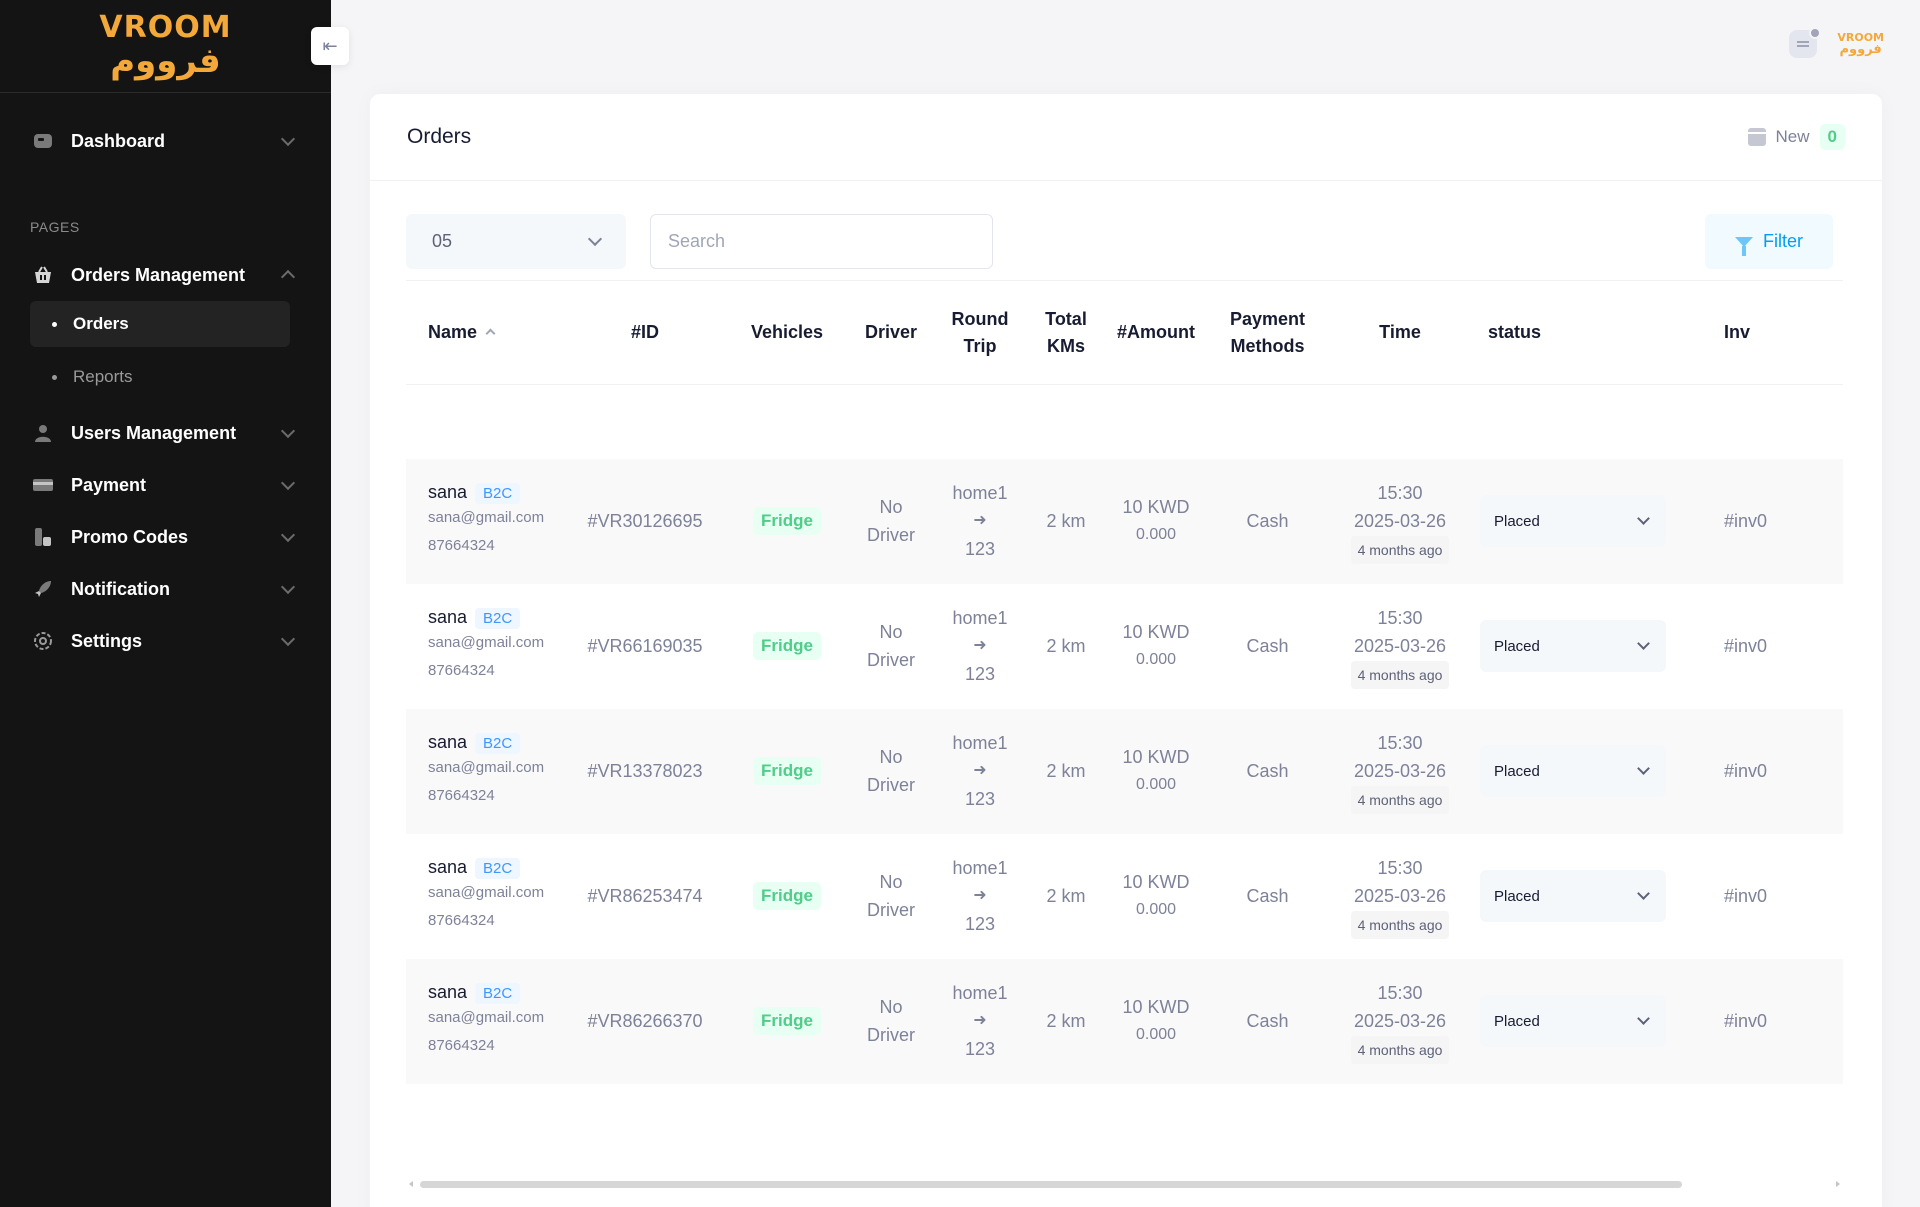  I want to click on column-header-invoice: Inv, so click(1768, 332).